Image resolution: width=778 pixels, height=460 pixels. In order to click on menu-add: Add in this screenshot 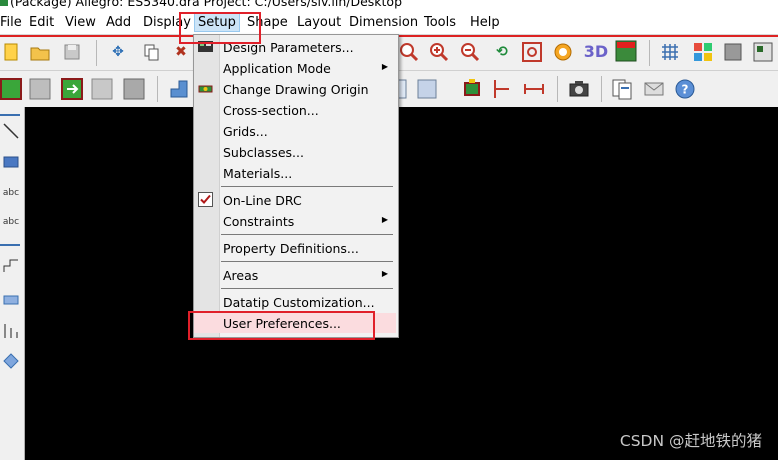, I will do `click(118, 22)`.